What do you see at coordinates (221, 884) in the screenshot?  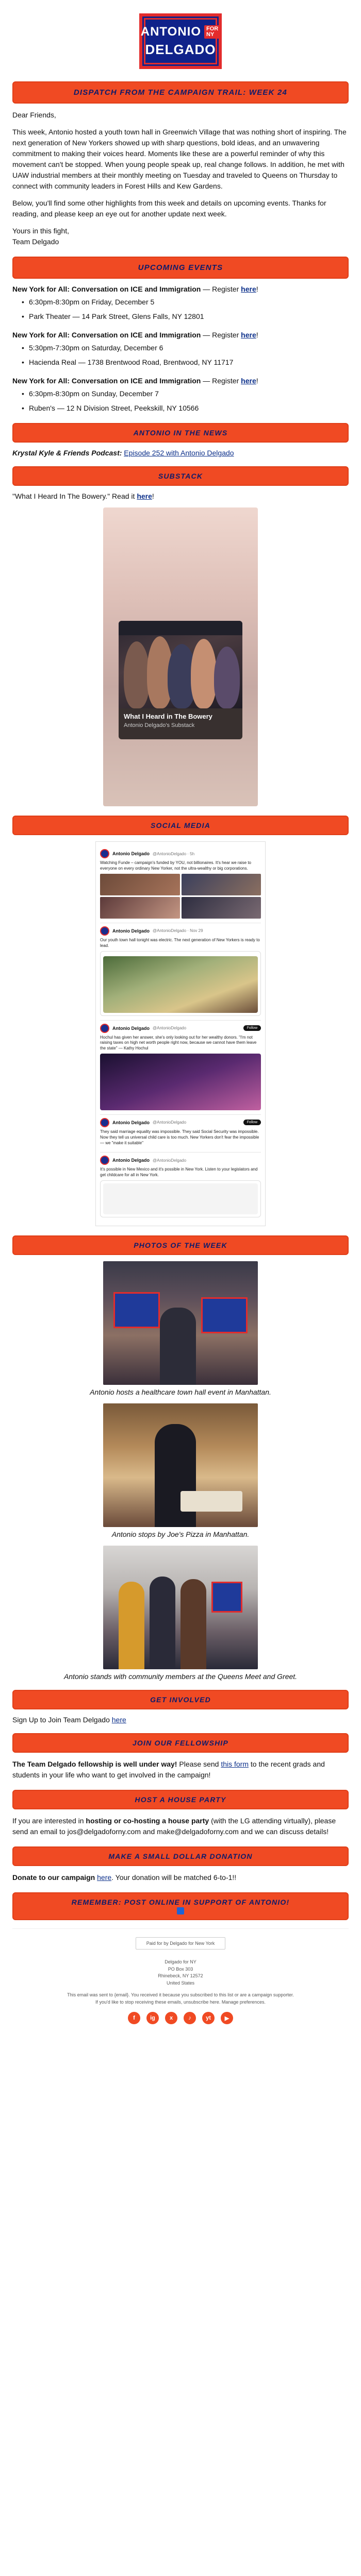 I see `post-photo` at bounding box center [221, 884].